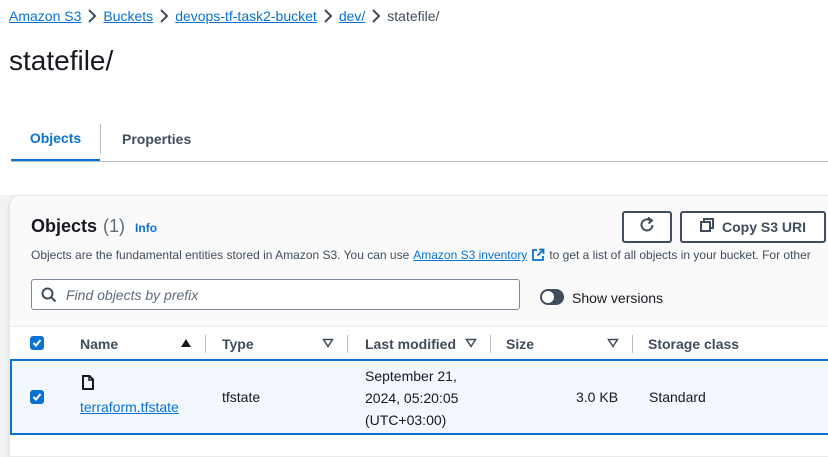 The image size is (828, 457). What do you see at coordinates (241, 397) in the screenshot?
I see `object-type: tfstate` at bounding box center [241, 397].